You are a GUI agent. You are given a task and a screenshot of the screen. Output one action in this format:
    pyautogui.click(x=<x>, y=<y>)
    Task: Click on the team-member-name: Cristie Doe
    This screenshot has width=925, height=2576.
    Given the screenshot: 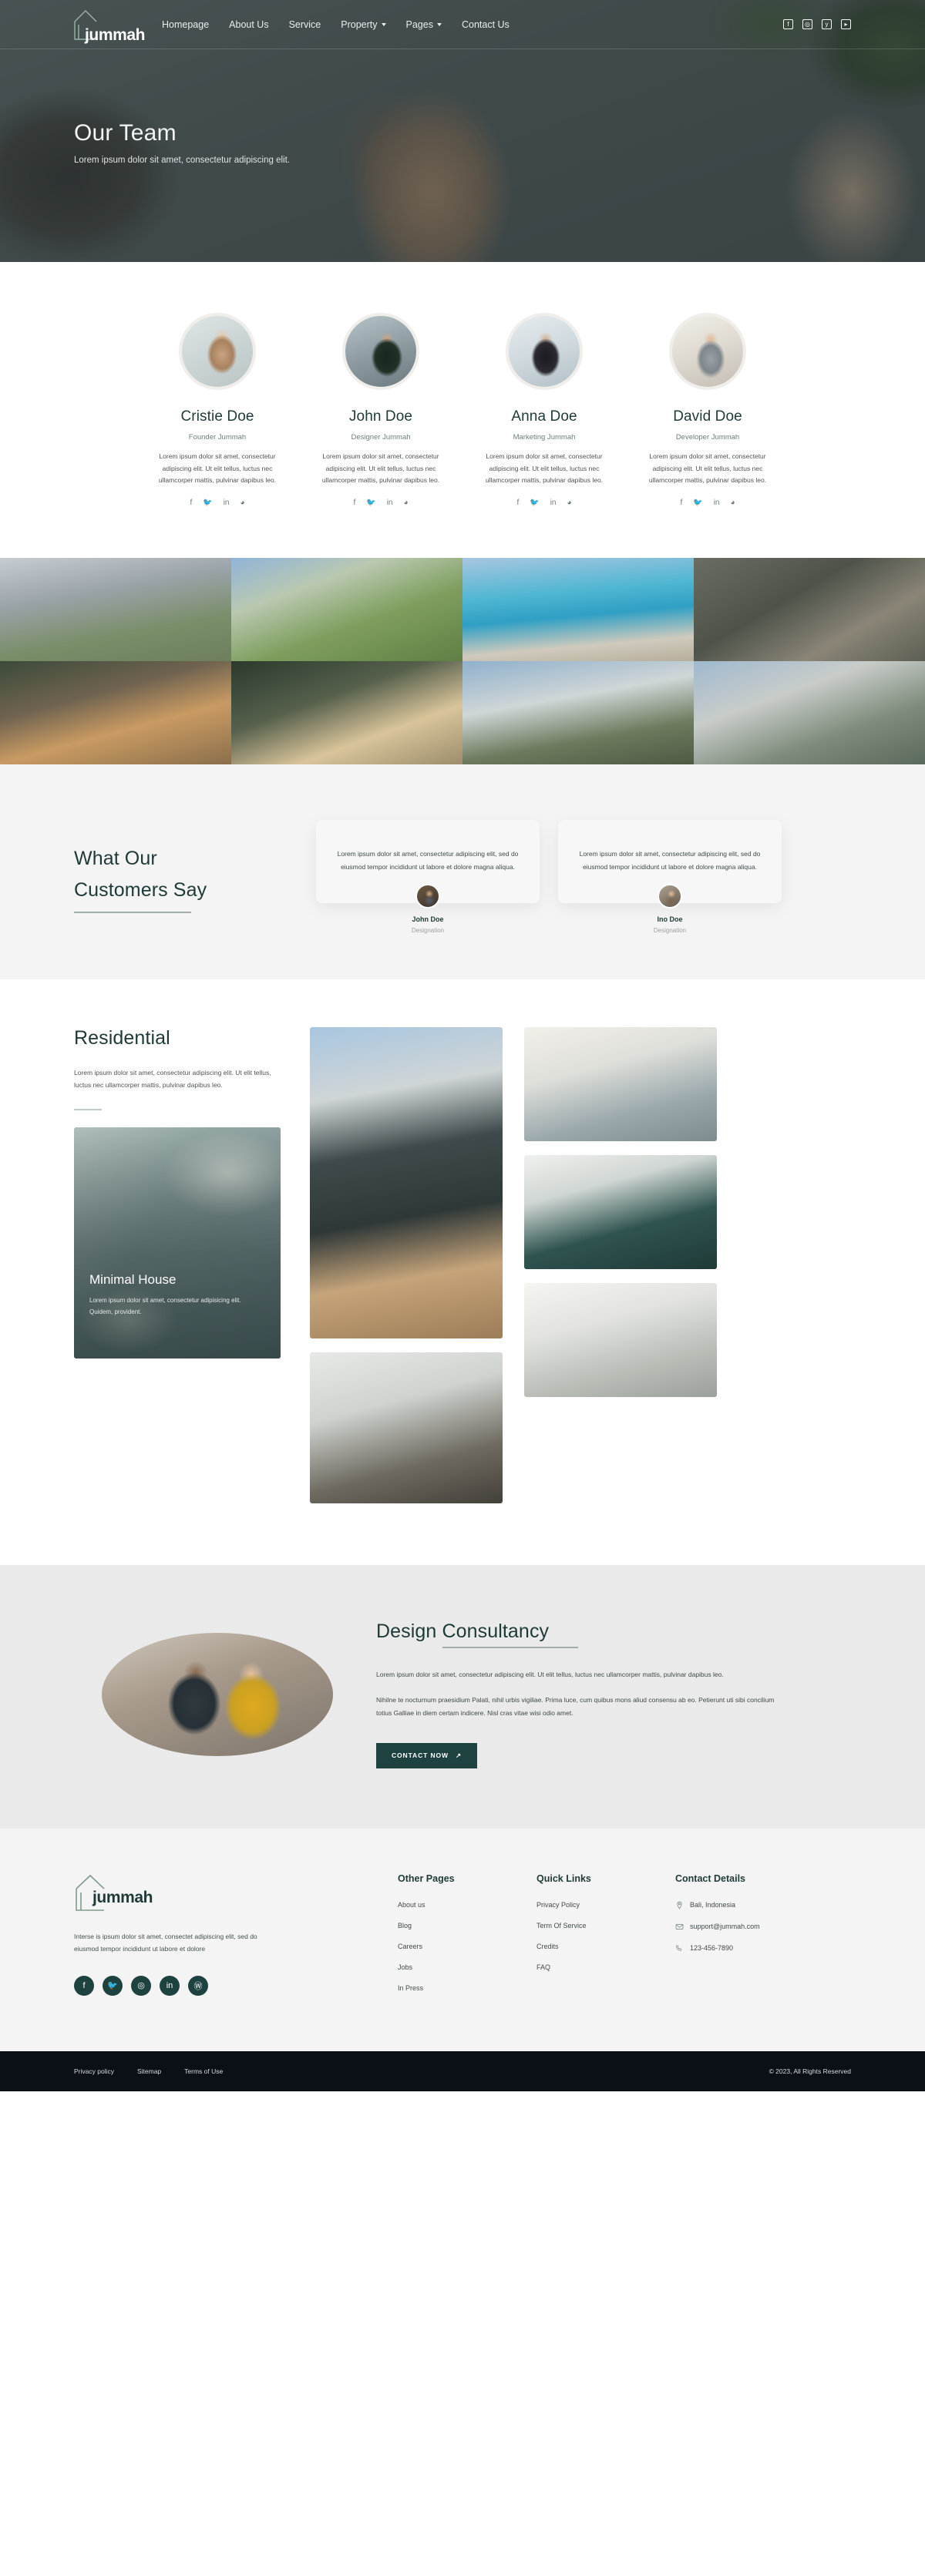 What is the action you would take?
    pyautogui.click(x=217, y=416)
    